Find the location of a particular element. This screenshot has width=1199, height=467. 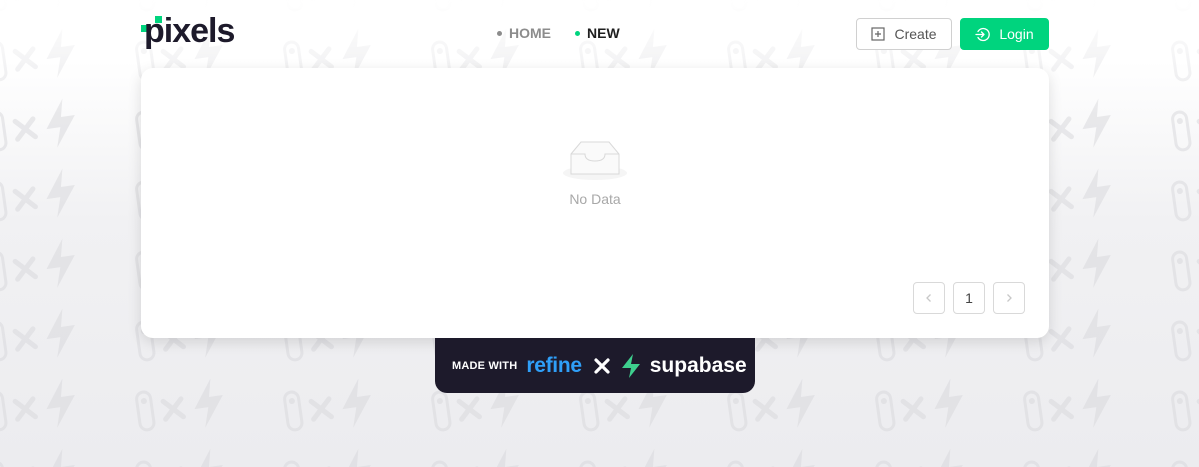

prev-page-button is located at coordinates (929, 298).